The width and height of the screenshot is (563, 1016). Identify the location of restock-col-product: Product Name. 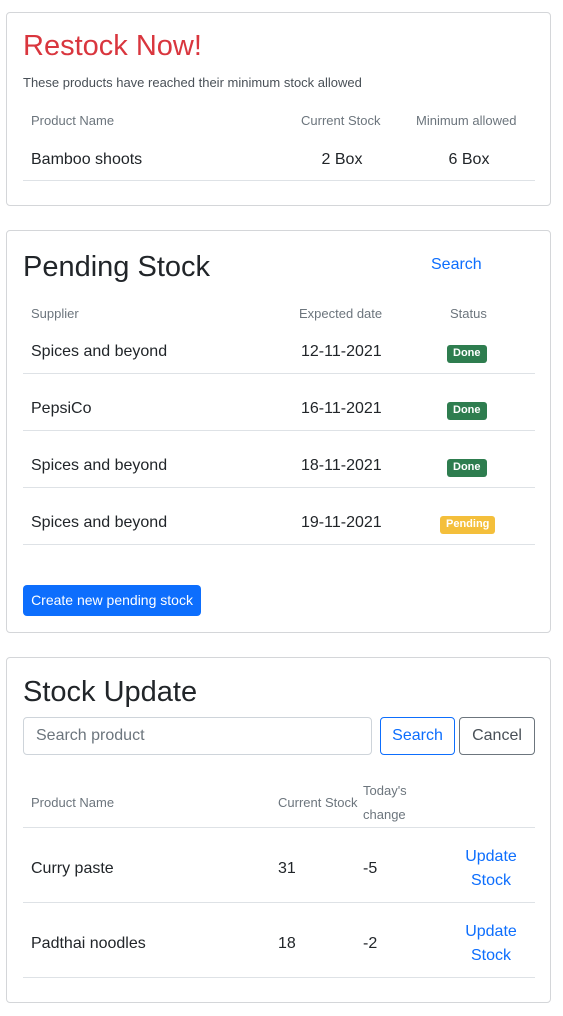
(73, 120).